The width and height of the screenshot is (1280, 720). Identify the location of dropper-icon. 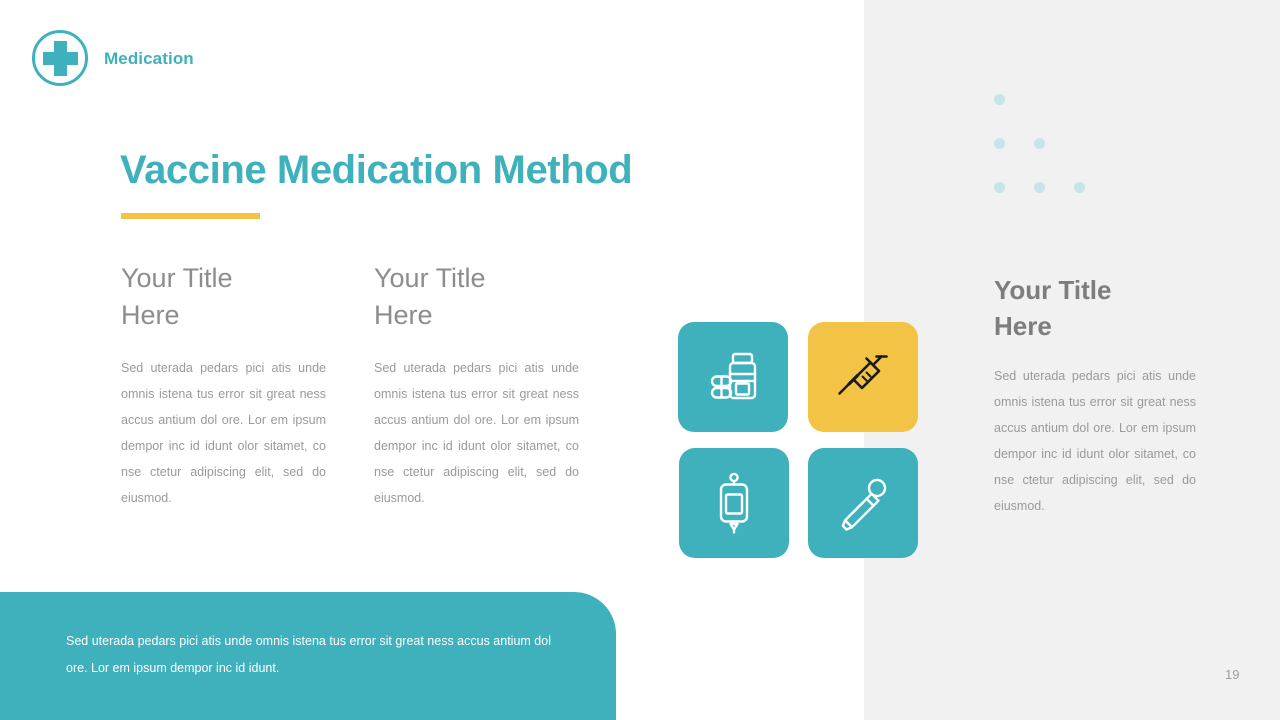
(864, 504).